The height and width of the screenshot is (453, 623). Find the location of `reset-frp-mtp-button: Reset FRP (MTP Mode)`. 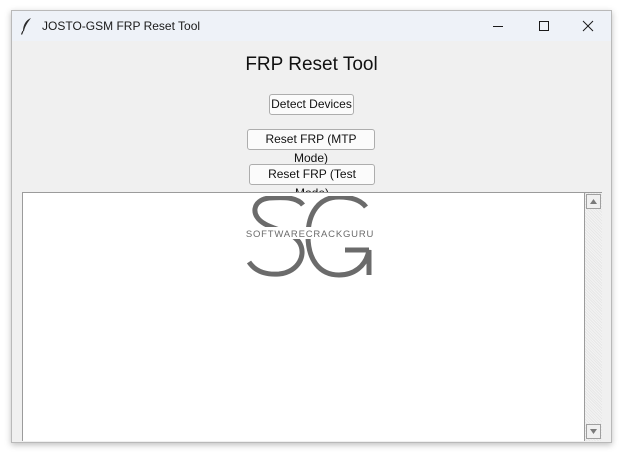

reset-frp-mtp-button: Reset FRP (MTP Mode) is located at coordinates (311, 147).